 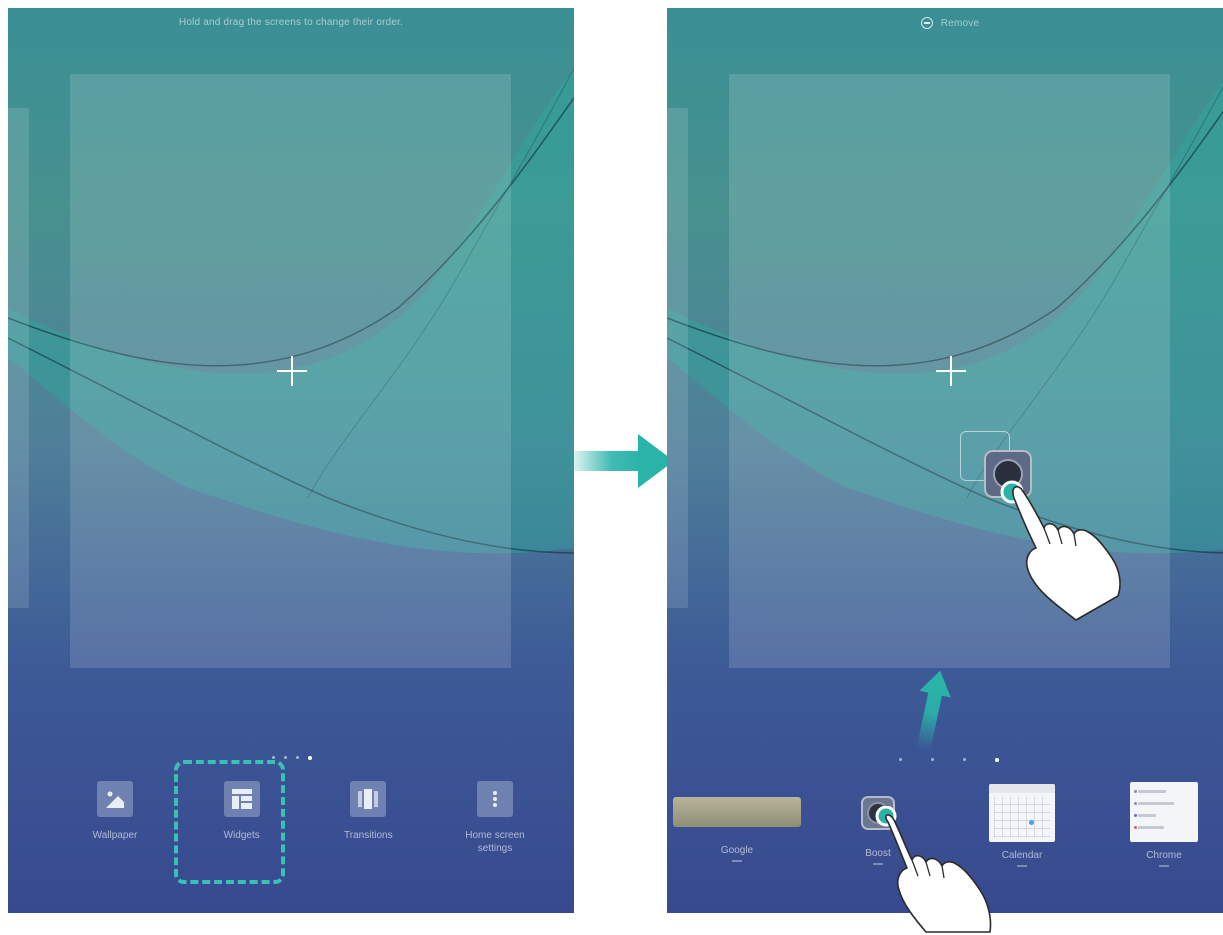 What do you see at coordinates (495, 818) in the screenshot?
I see `home-screen-settings-button: Home screen settings` at bounding box center [495, 818].